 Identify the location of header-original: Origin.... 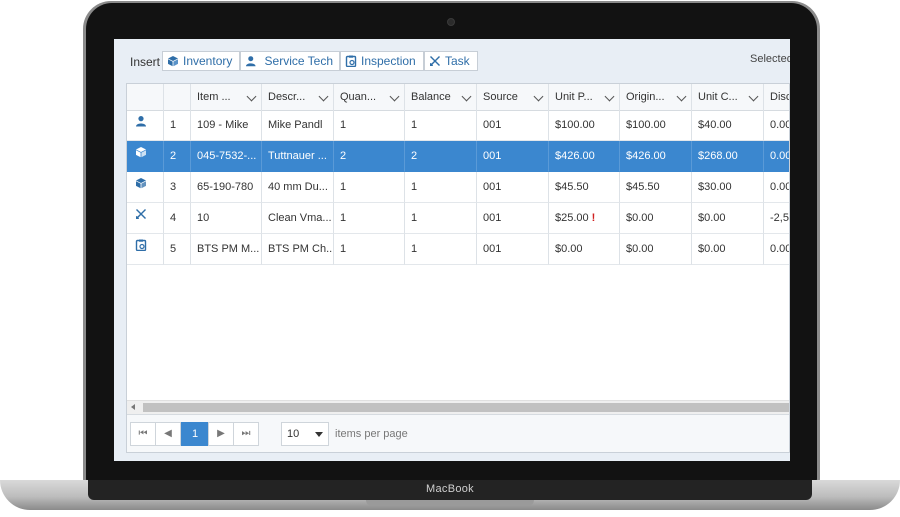
(656, 97).